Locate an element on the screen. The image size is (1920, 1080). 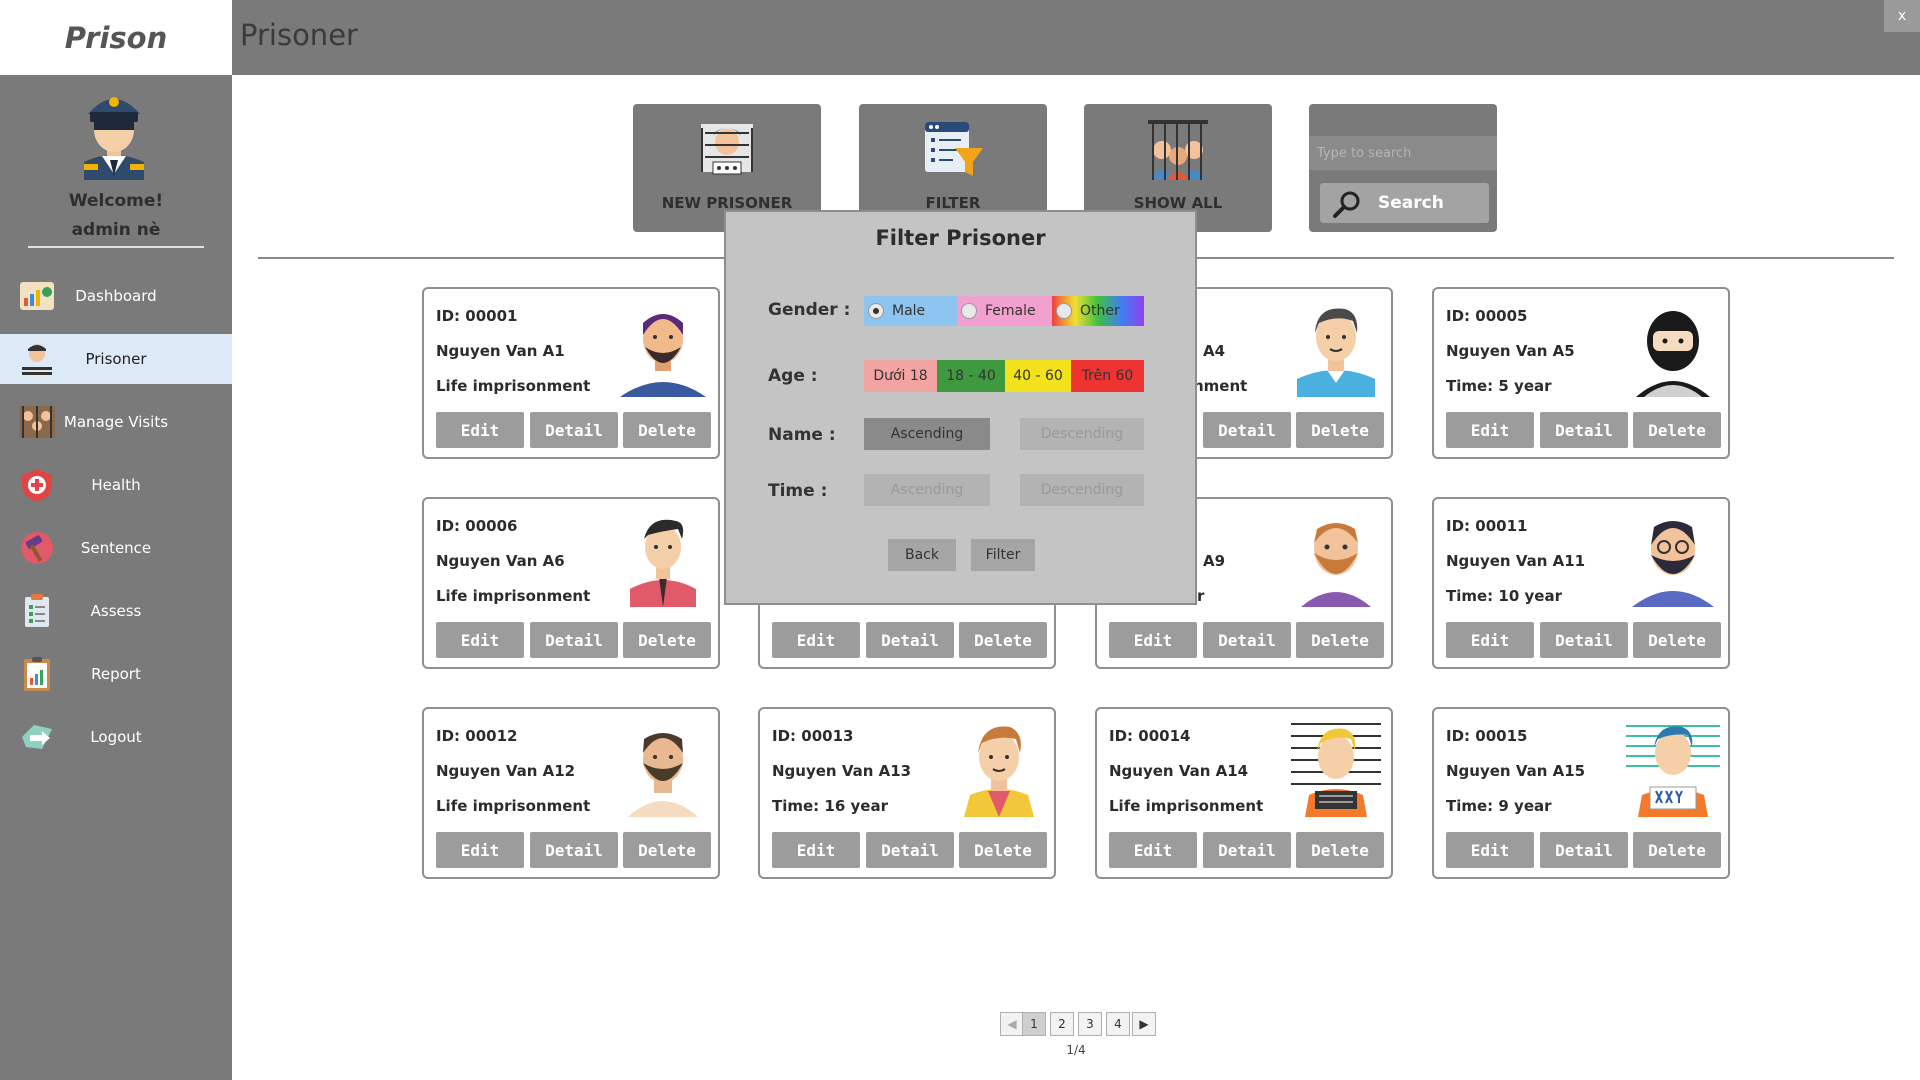
sidebar-item-label: Health is located at coordinates (116, 485).